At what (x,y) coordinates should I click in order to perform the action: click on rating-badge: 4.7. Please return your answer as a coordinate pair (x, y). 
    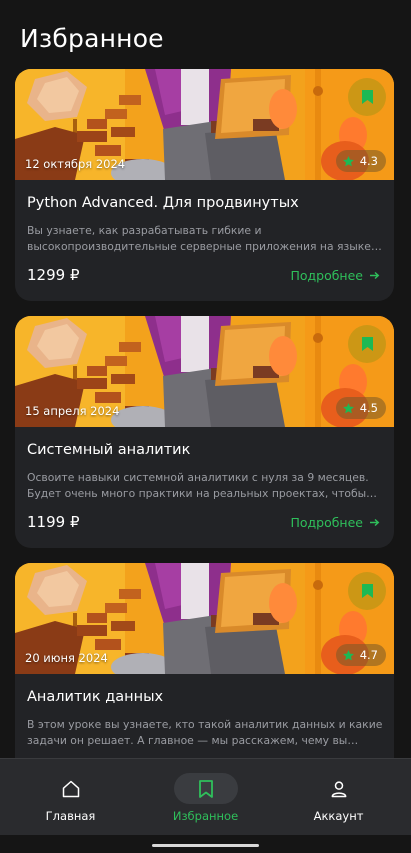
    Looking at the image, I should click on (360, 655).